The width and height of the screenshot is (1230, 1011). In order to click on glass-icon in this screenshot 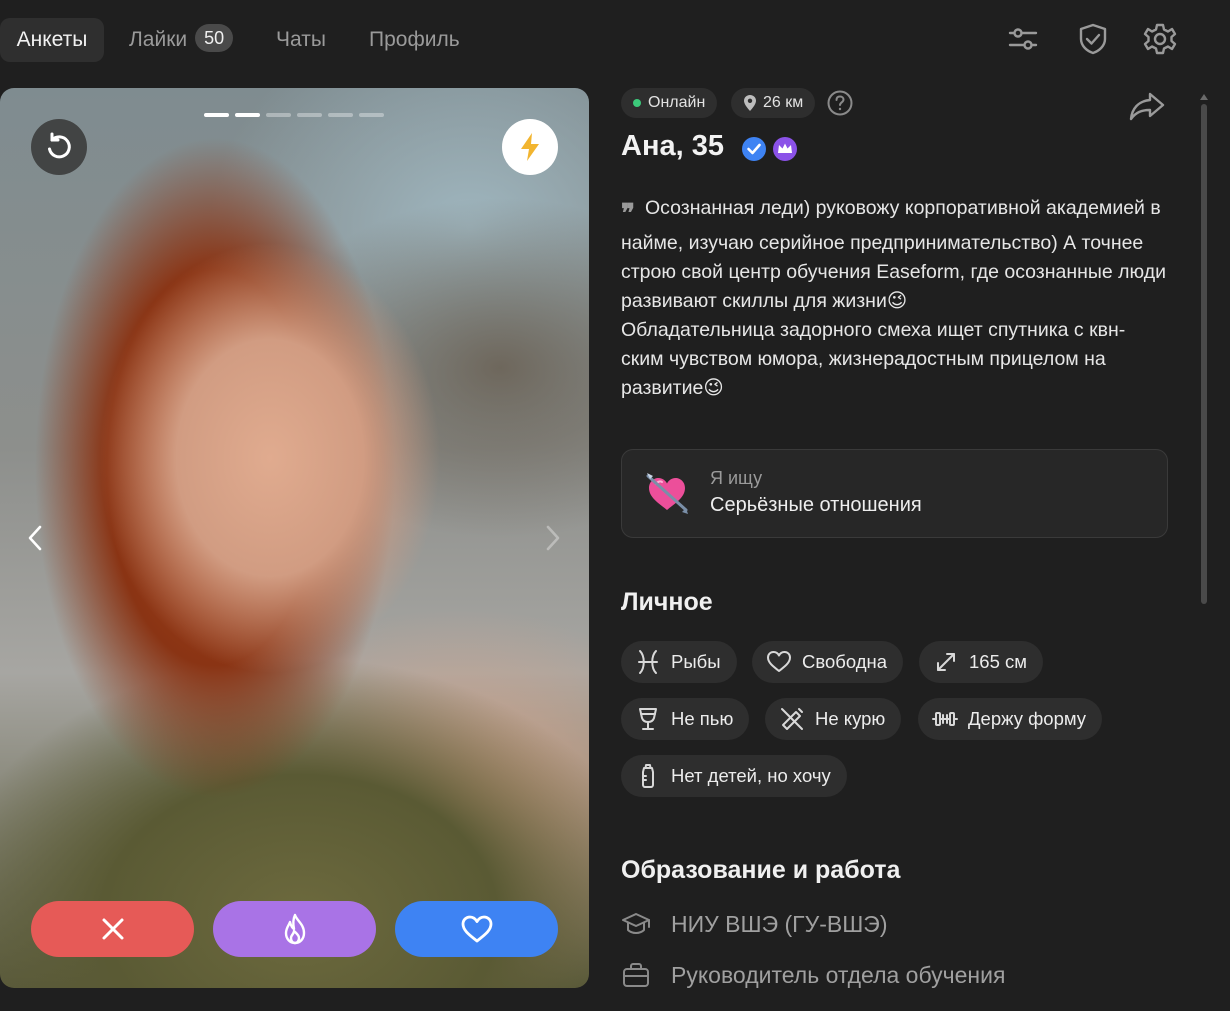, I will do `click(648, 719)`.